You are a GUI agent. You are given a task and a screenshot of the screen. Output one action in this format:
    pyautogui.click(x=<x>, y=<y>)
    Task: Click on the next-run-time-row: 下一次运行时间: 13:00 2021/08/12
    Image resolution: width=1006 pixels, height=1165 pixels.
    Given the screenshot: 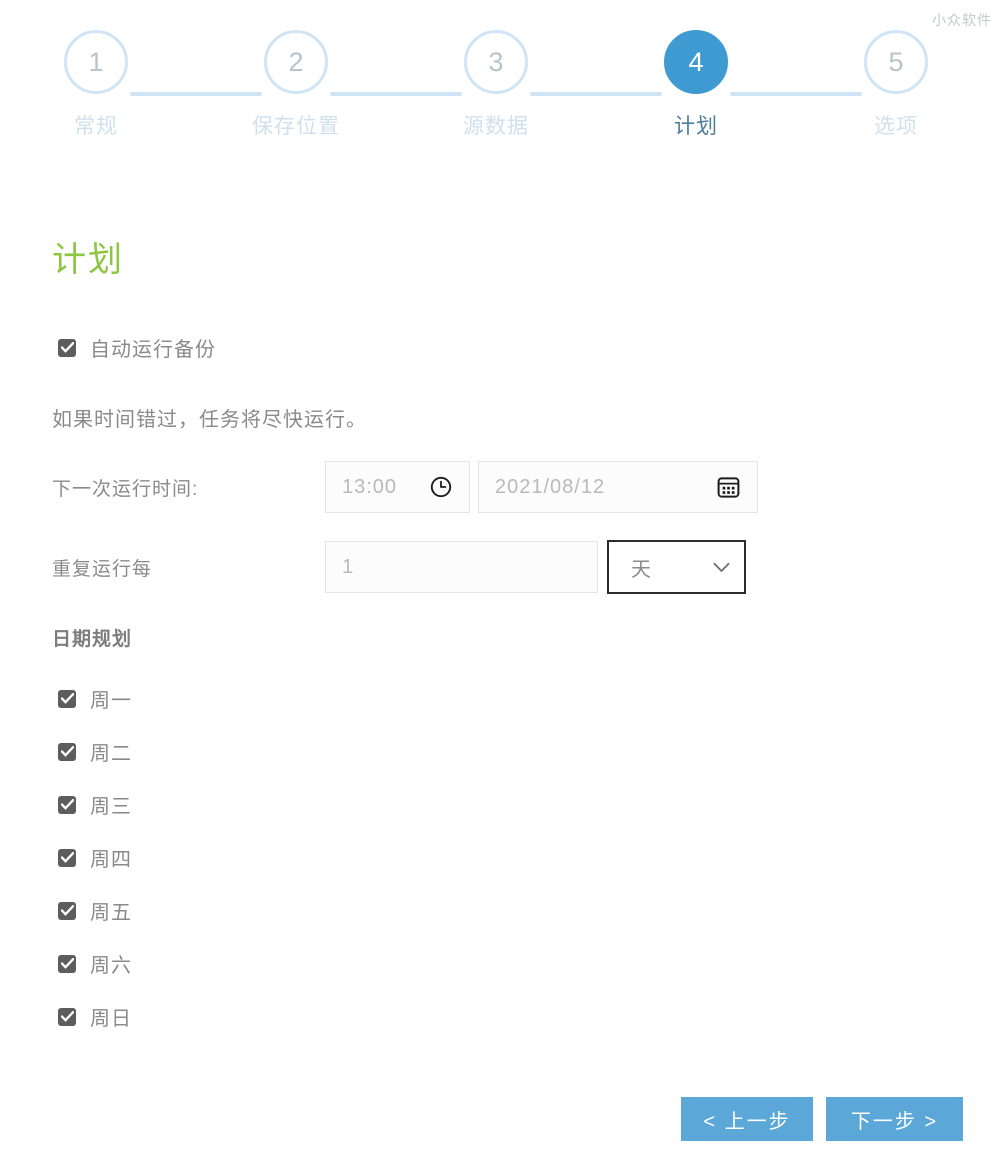 What is the action you would take?
    pyautogui.click(x=405, y=487)
    